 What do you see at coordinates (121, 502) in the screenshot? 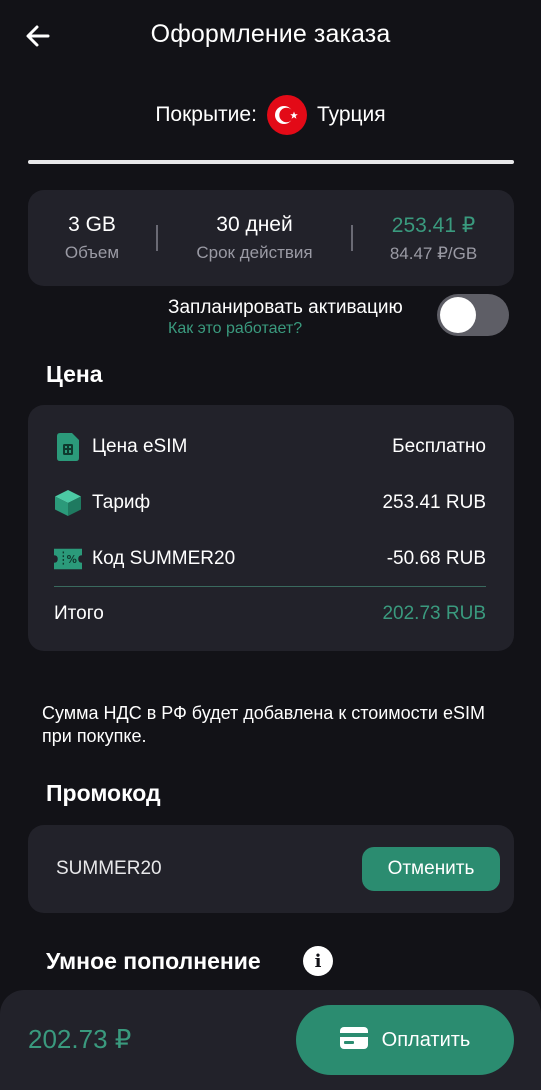
I see `price-row-label: Тариф` at bounding box center [121, 502].